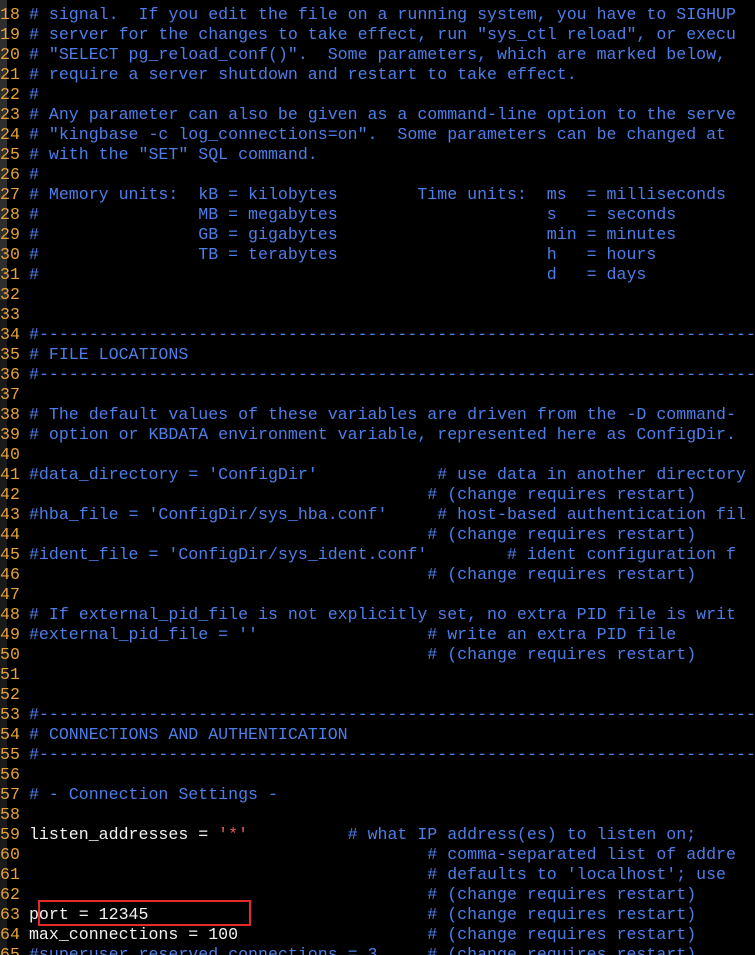 This screenshot has height=955, width=755. Describe the element at coordinates (377, 255) in the screenshot. I see `code-line: 30 # TB = terabytes h = hours` at that location.